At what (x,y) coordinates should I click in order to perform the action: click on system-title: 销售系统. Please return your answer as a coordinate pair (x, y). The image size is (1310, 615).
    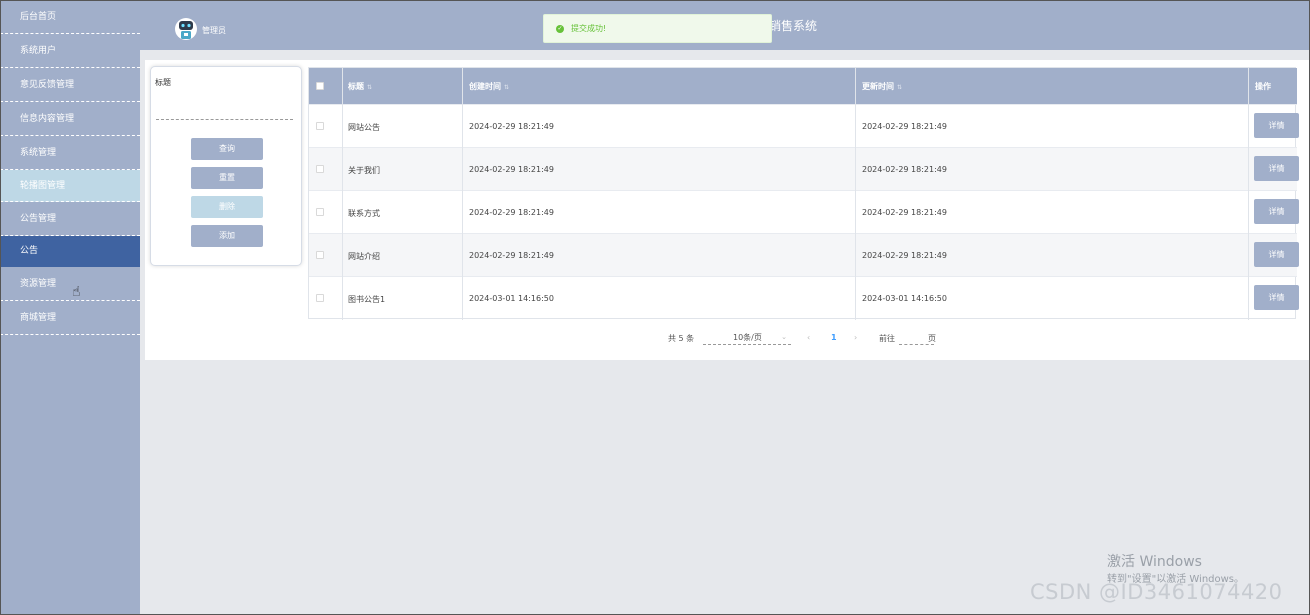
    Looking at the image, I should click on (793, 26).